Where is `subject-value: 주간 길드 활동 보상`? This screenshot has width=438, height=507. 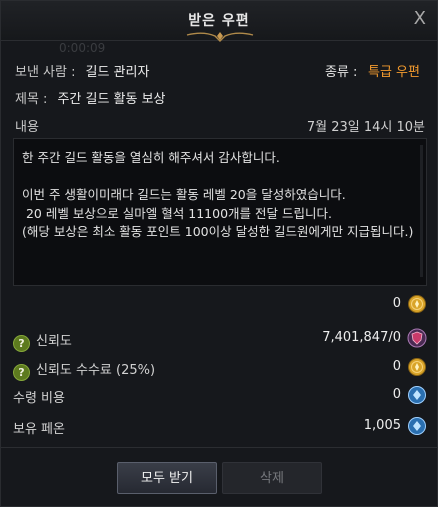
subject-value: 주간 길드 활동 보상 is located at coordinates (111, 99).